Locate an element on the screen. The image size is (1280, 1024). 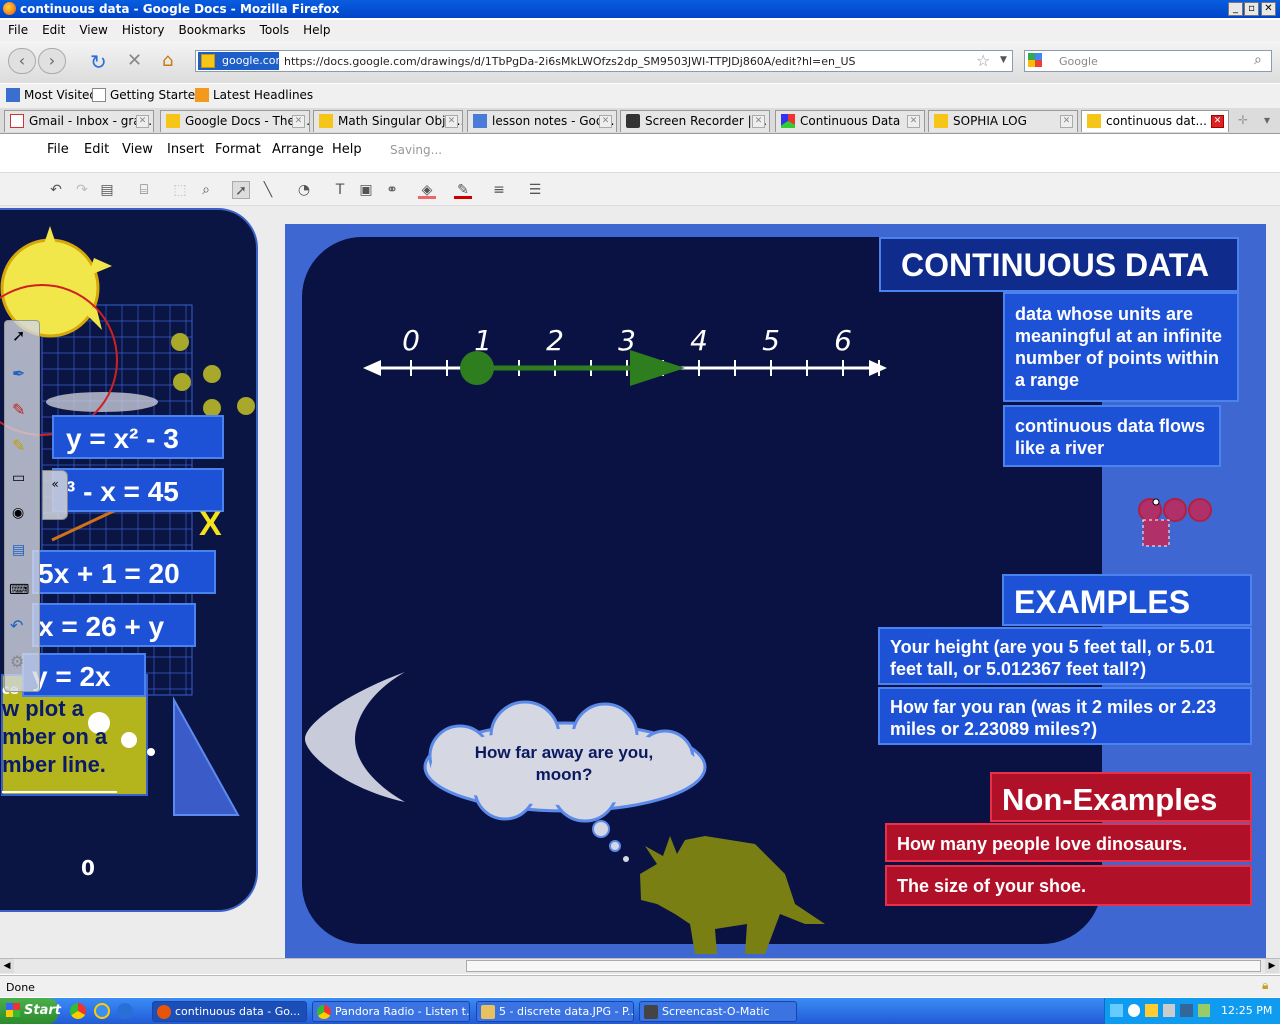
color-picker-icon: ◉ is located at coordinates (18, 513).